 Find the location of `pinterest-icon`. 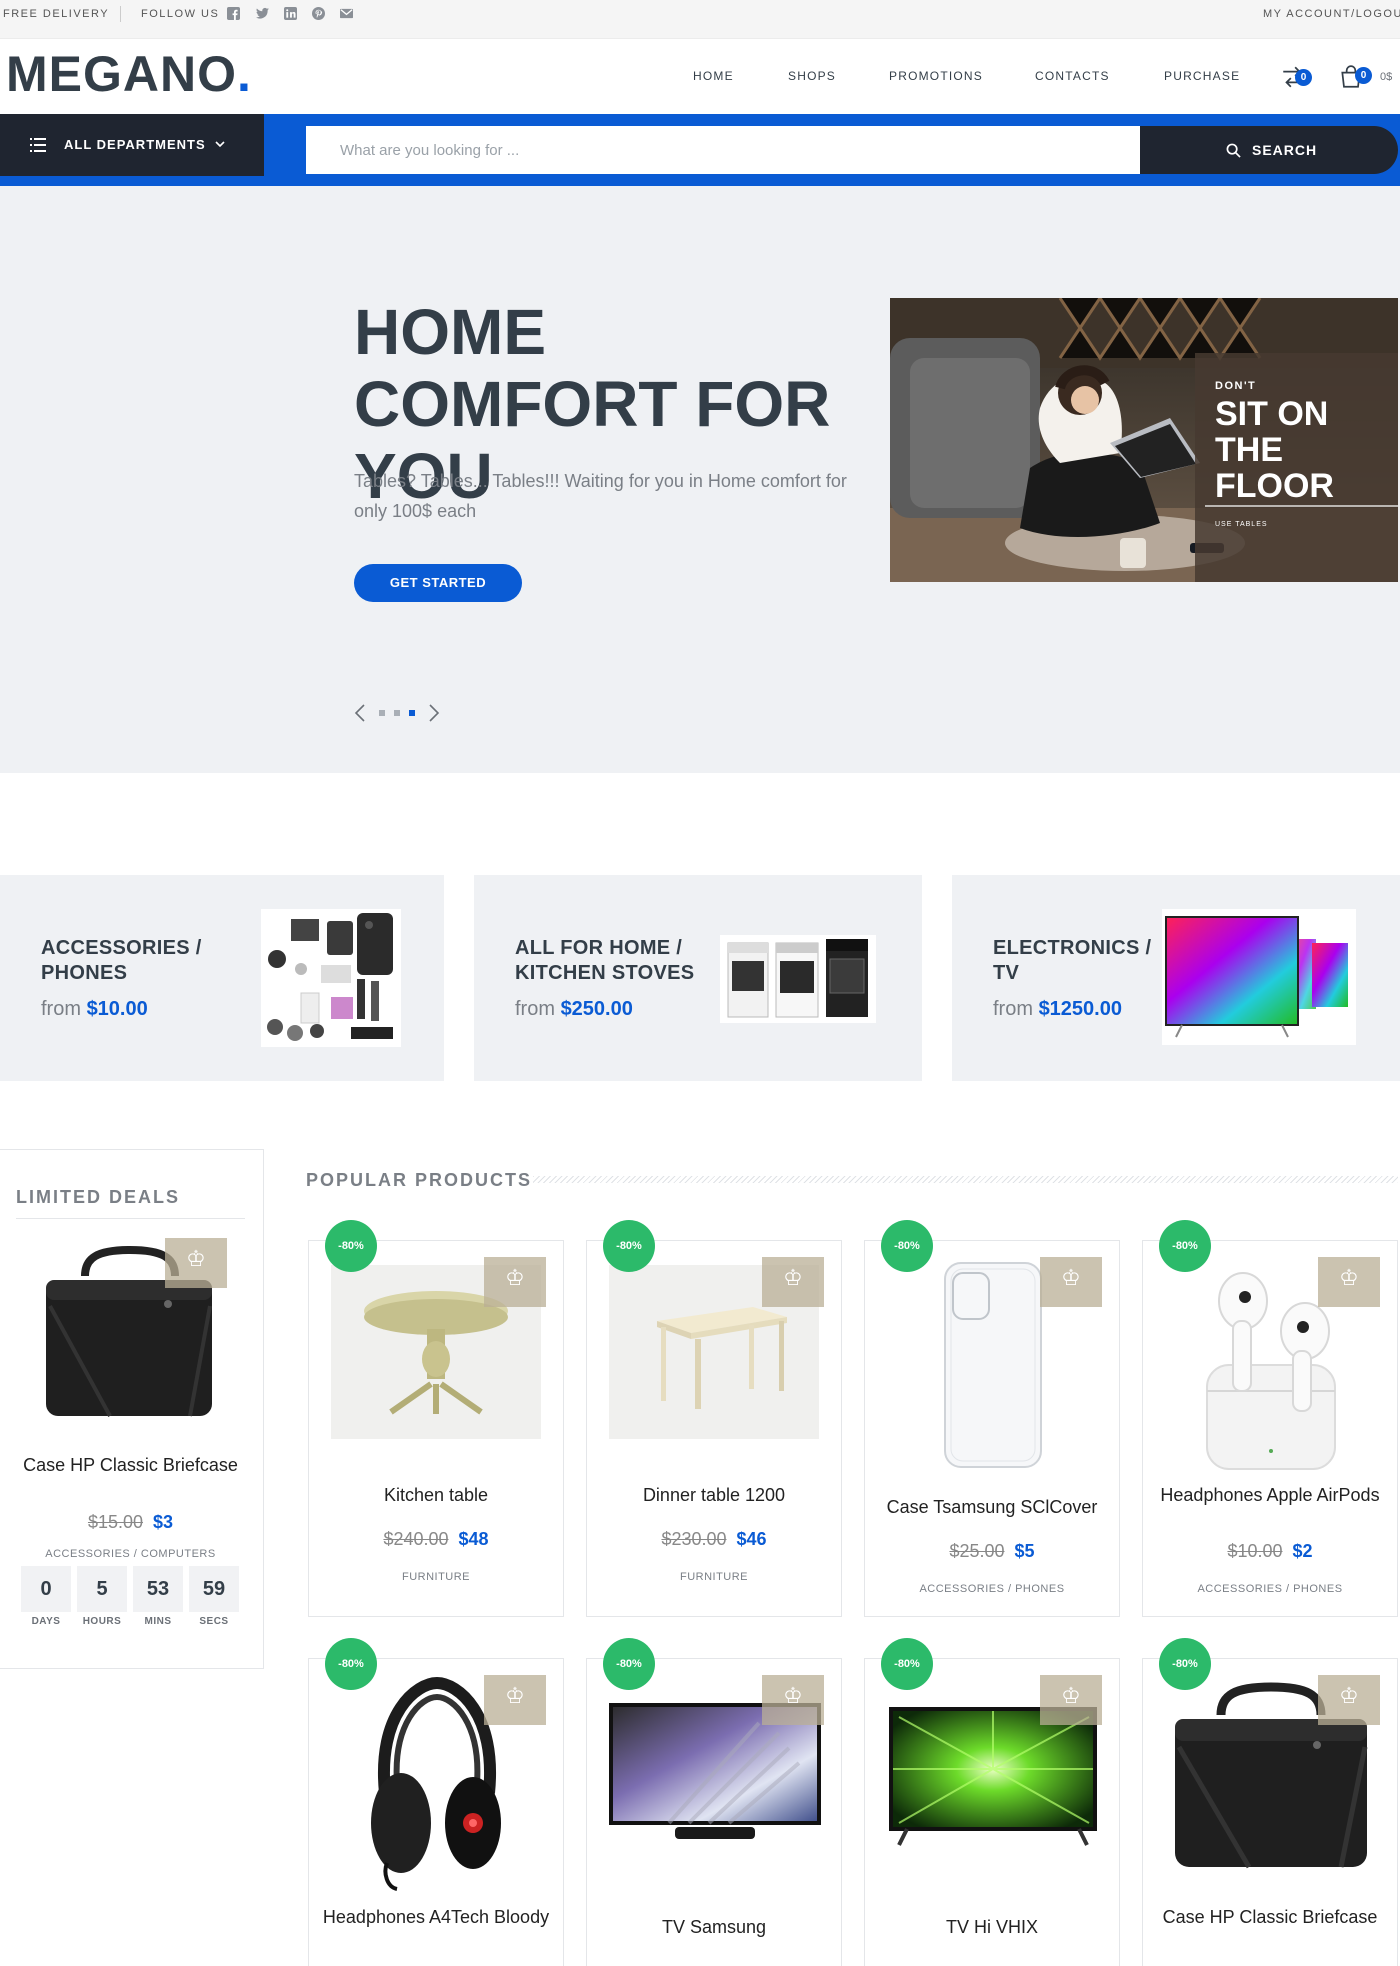

pinterest-icon is located at coordinates (318, 13).